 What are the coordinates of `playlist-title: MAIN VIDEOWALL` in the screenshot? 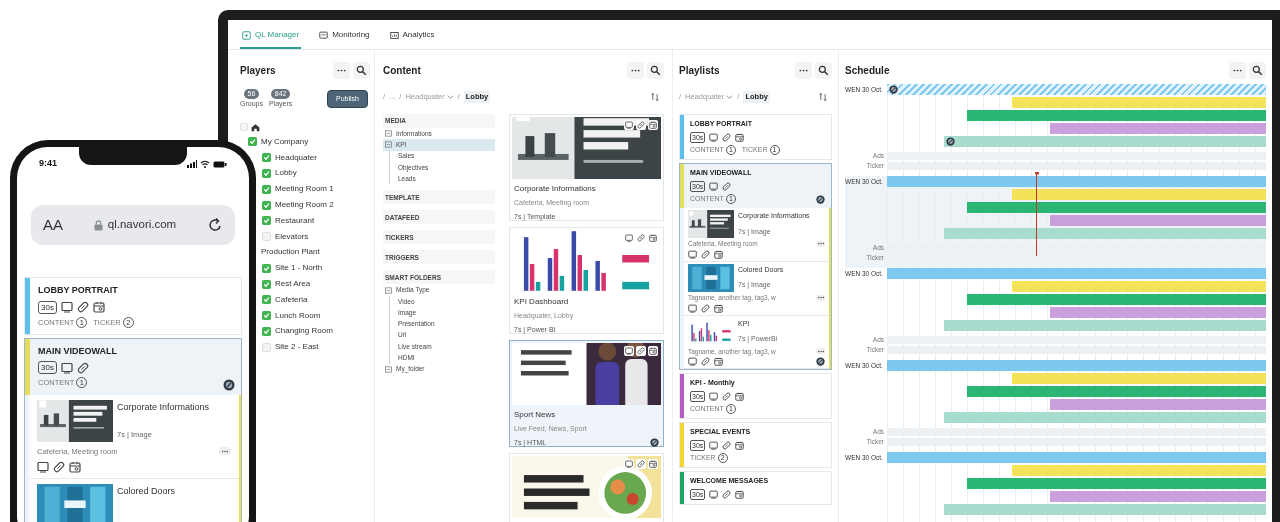 It's located at (78, 351).